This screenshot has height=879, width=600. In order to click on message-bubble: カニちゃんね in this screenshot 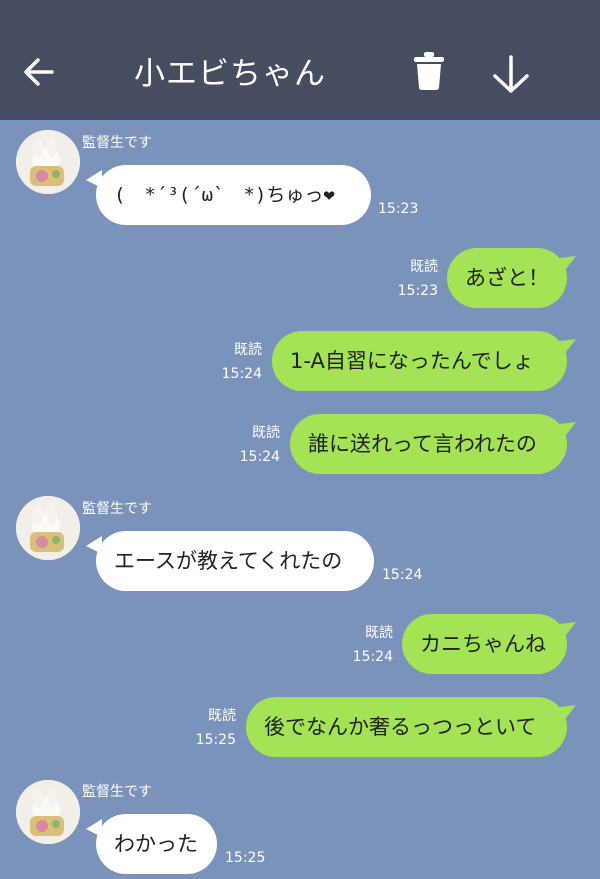, I will do `click(484, 644)`.